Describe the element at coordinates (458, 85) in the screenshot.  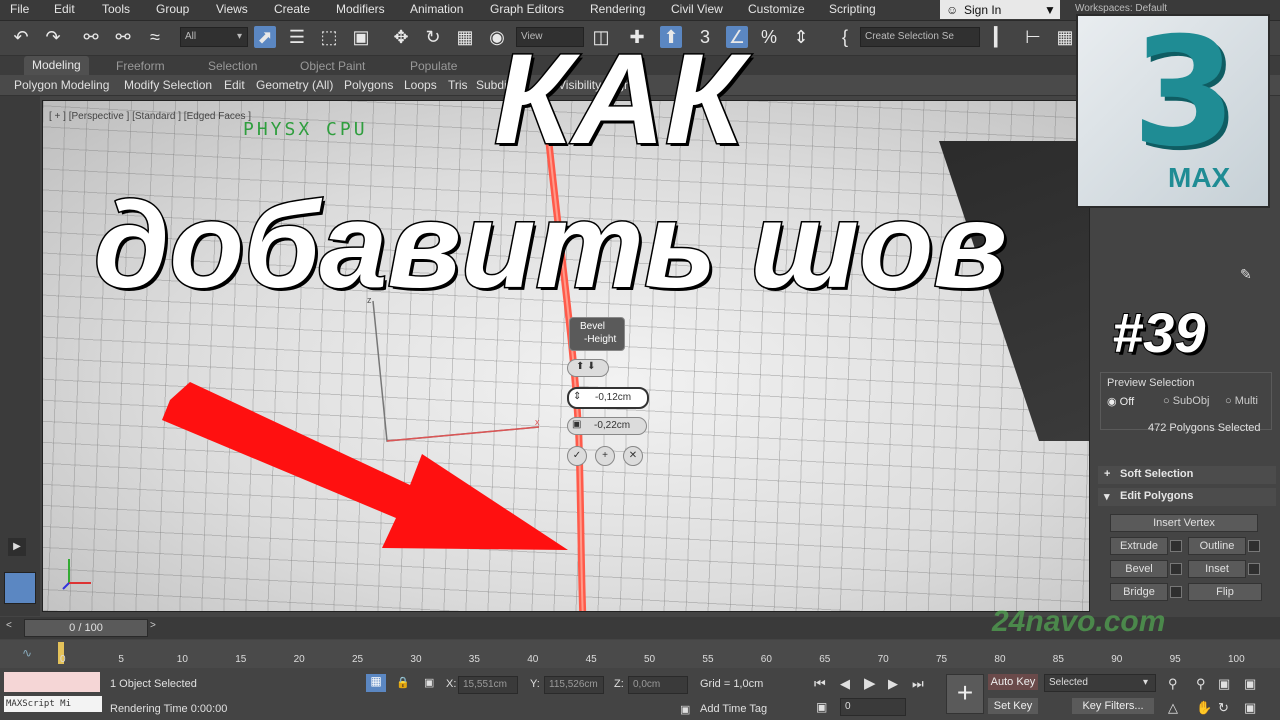
I see `panel-tris: Tris` at that location.